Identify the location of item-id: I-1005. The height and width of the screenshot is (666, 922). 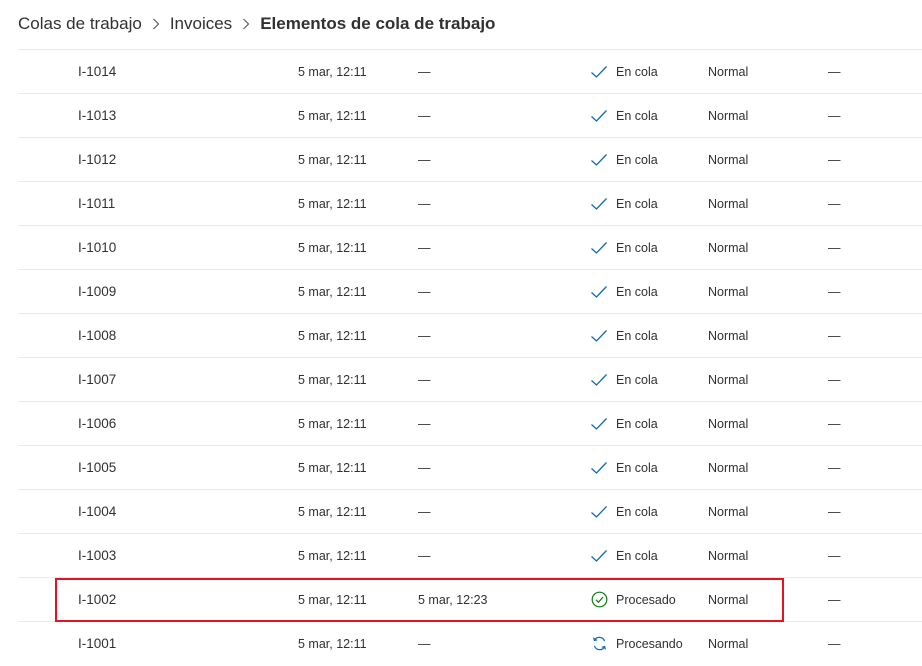
(97, 467).